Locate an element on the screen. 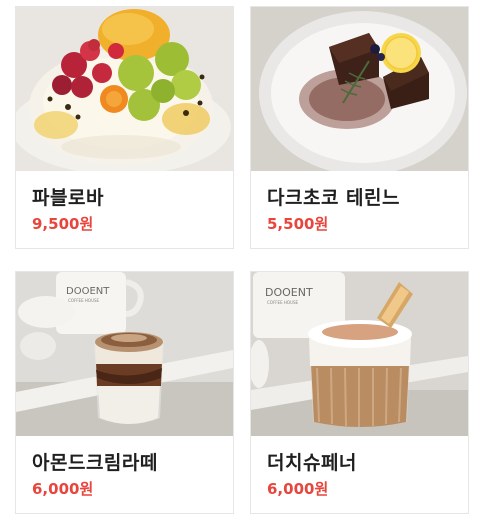  dutch-einspanner-photo-icon: DOOENT COFFEE HOUSE is located at coordinates (359, 354).